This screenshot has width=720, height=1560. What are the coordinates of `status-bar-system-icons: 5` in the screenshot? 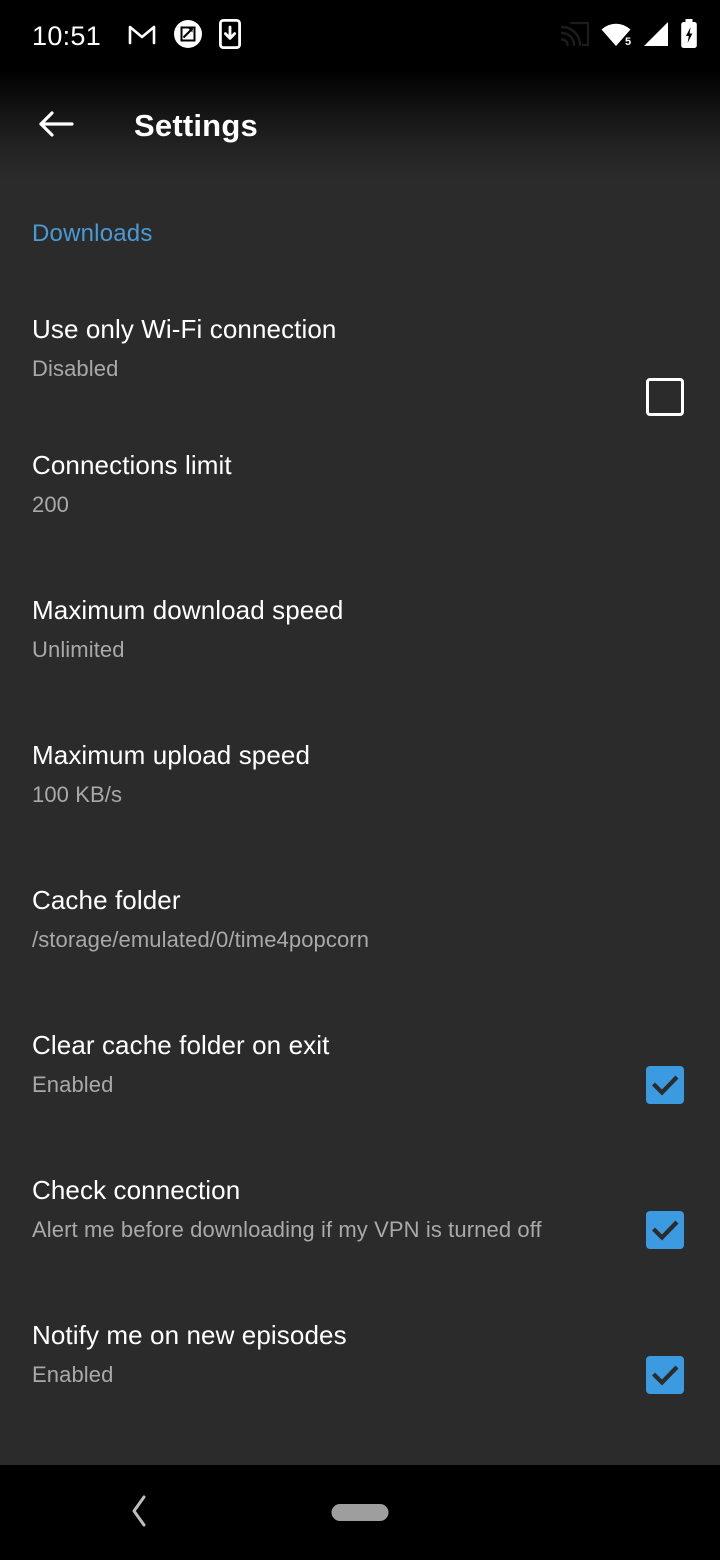 It's located at (629, 36).